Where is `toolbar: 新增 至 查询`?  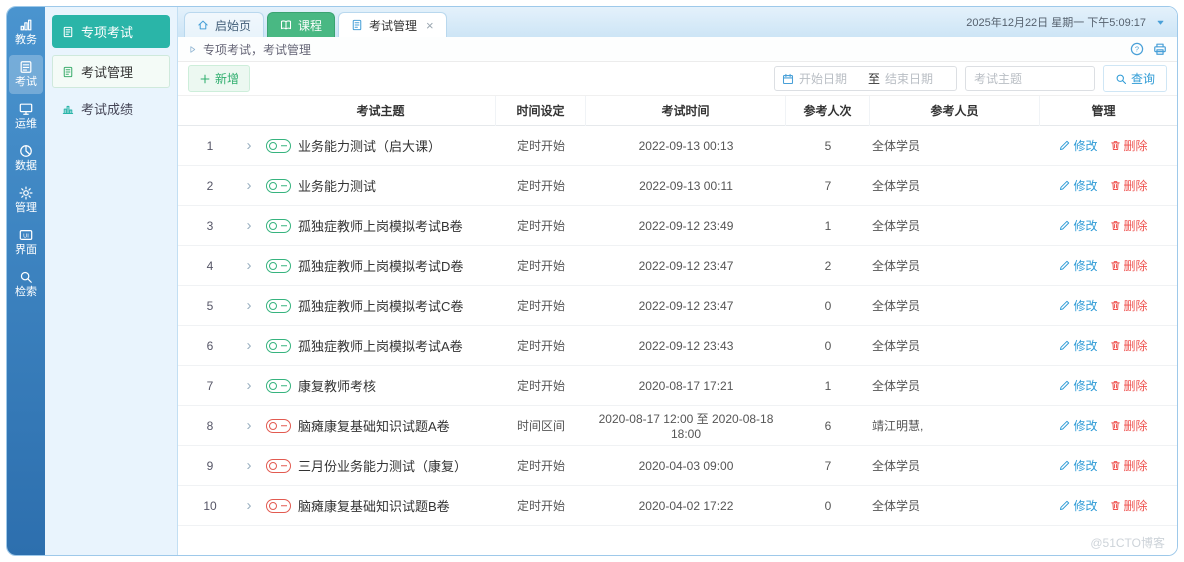
toolbar: 新增 至 查询 is located at coordinates (677, 79).